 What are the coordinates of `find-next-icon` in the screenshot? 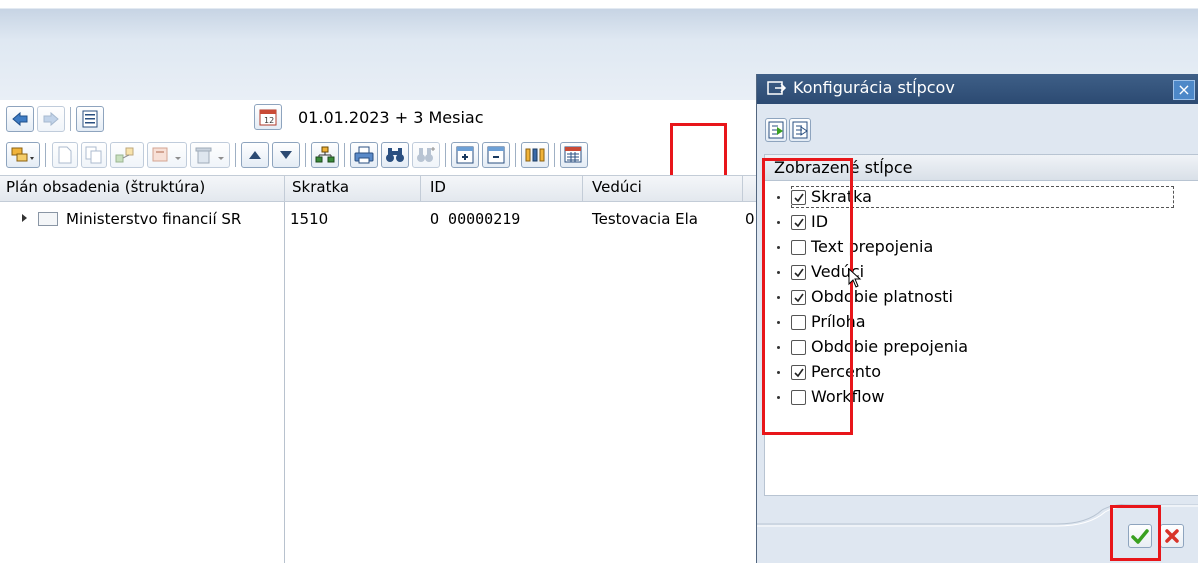 It's located at (426, 154).